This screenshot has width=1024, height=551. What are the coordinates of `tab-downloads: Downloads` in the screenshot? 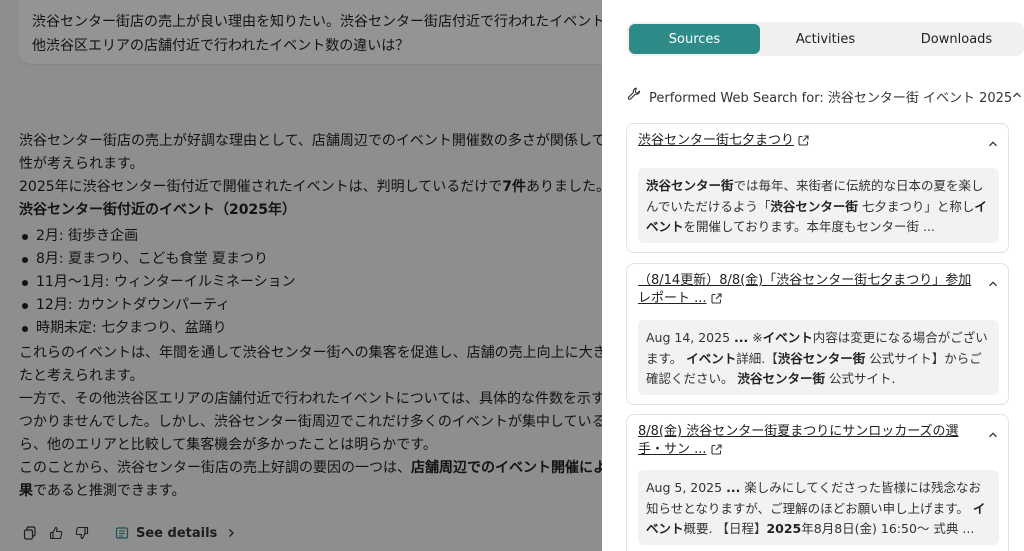 It's located at (956, 39).